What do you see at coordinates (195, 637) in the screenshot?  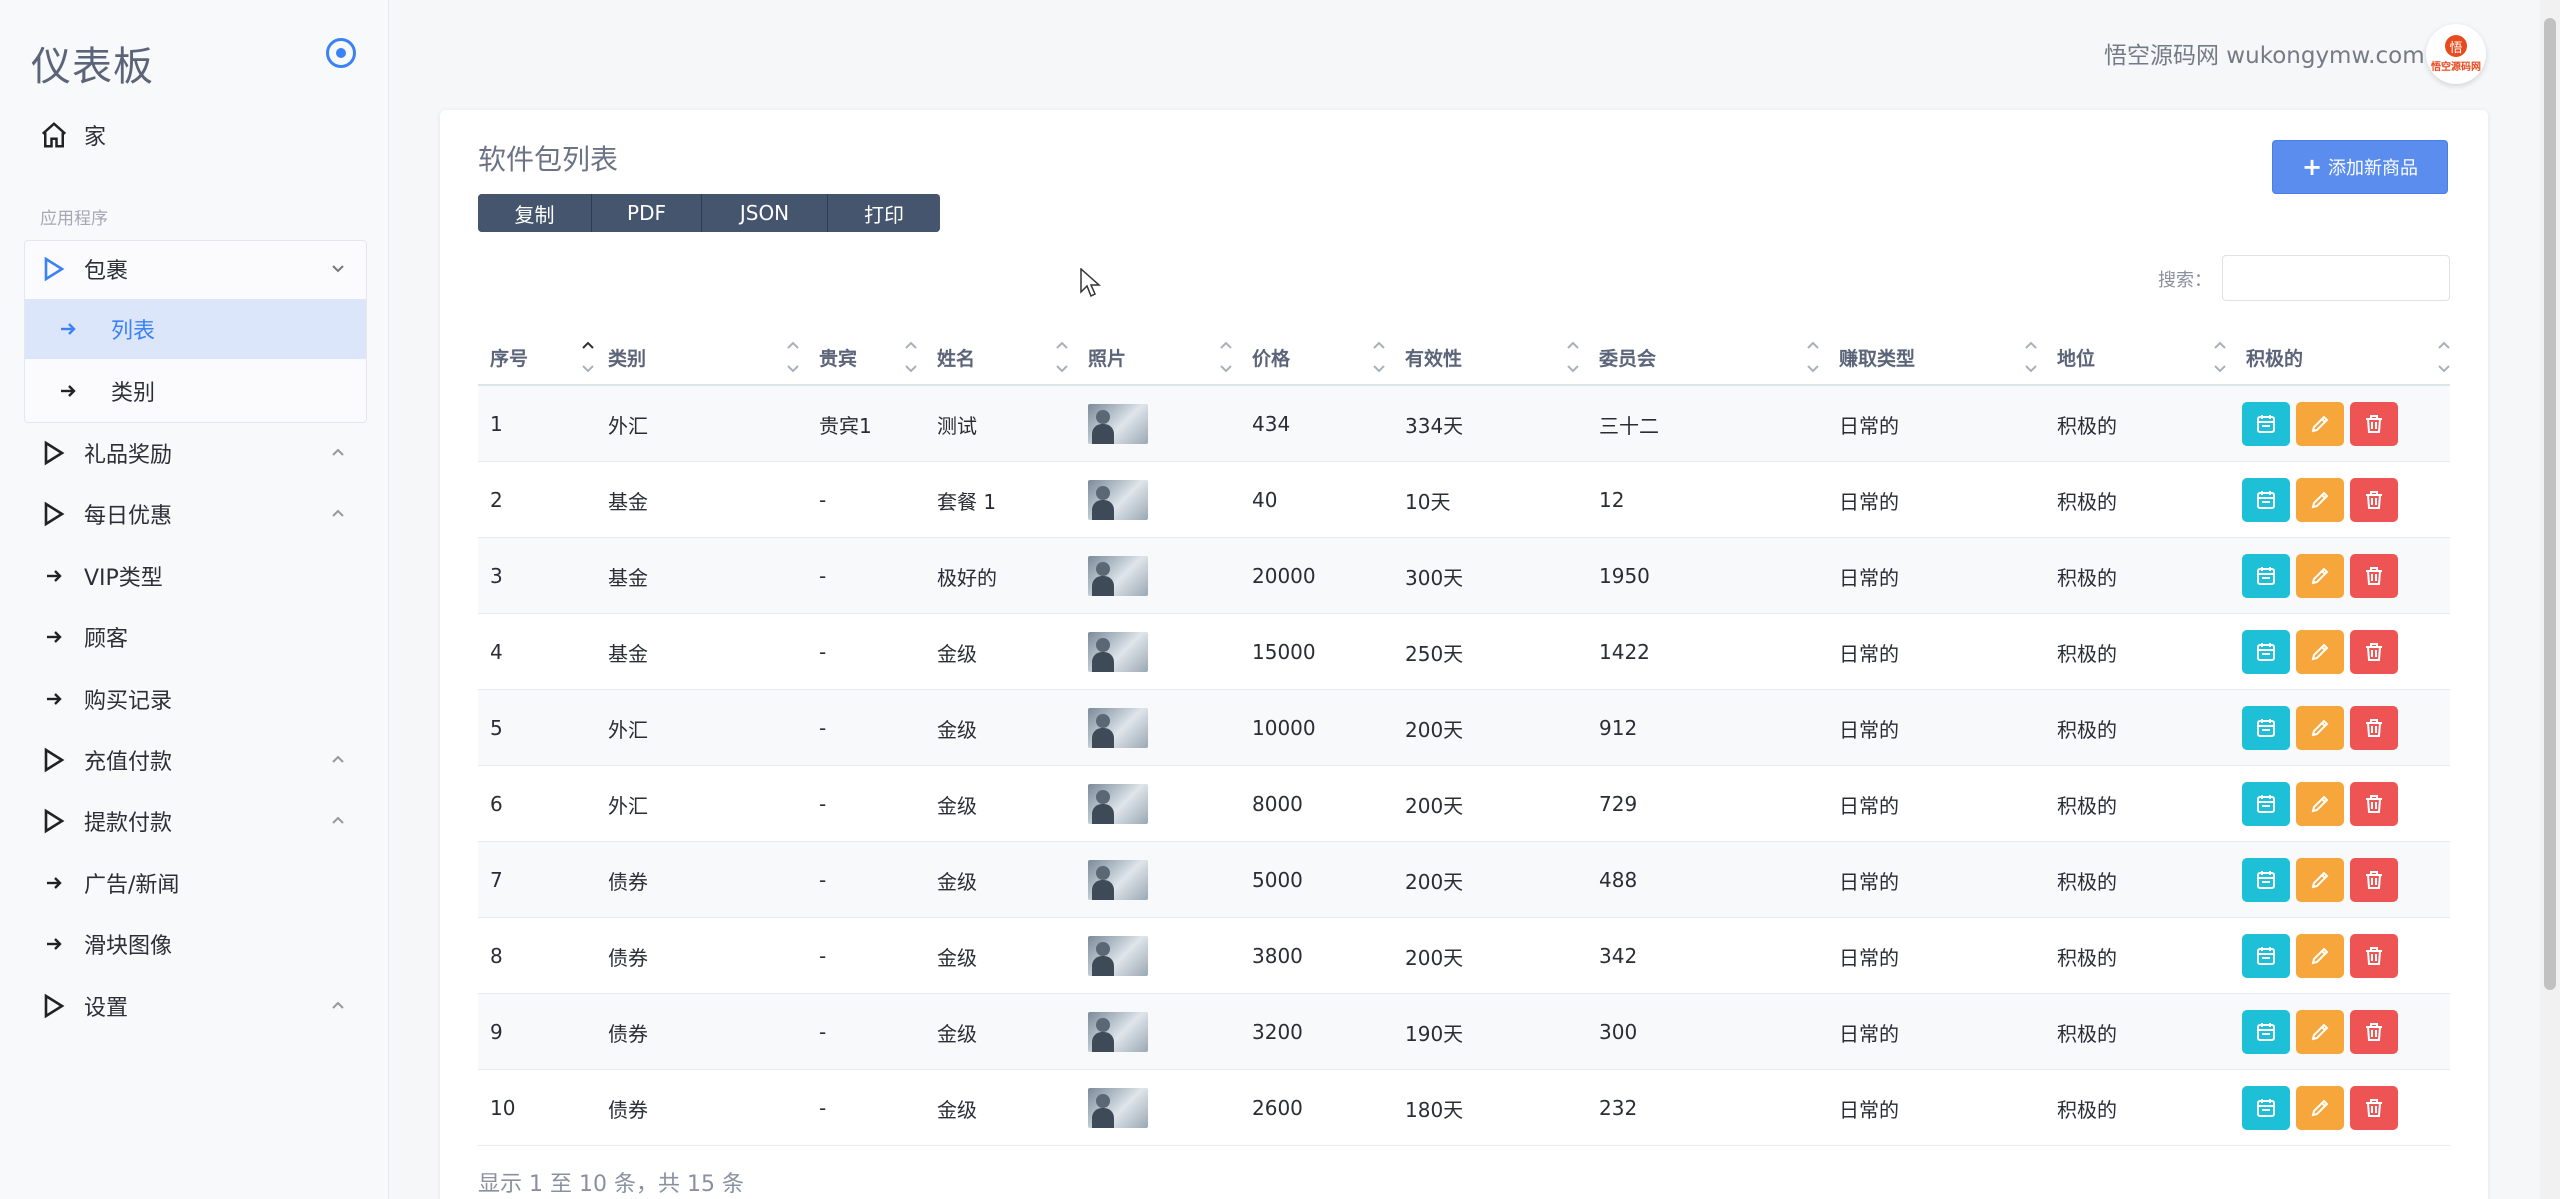 I see `sidebar-item-customers: 顾客` at bounding box center [195, 637].